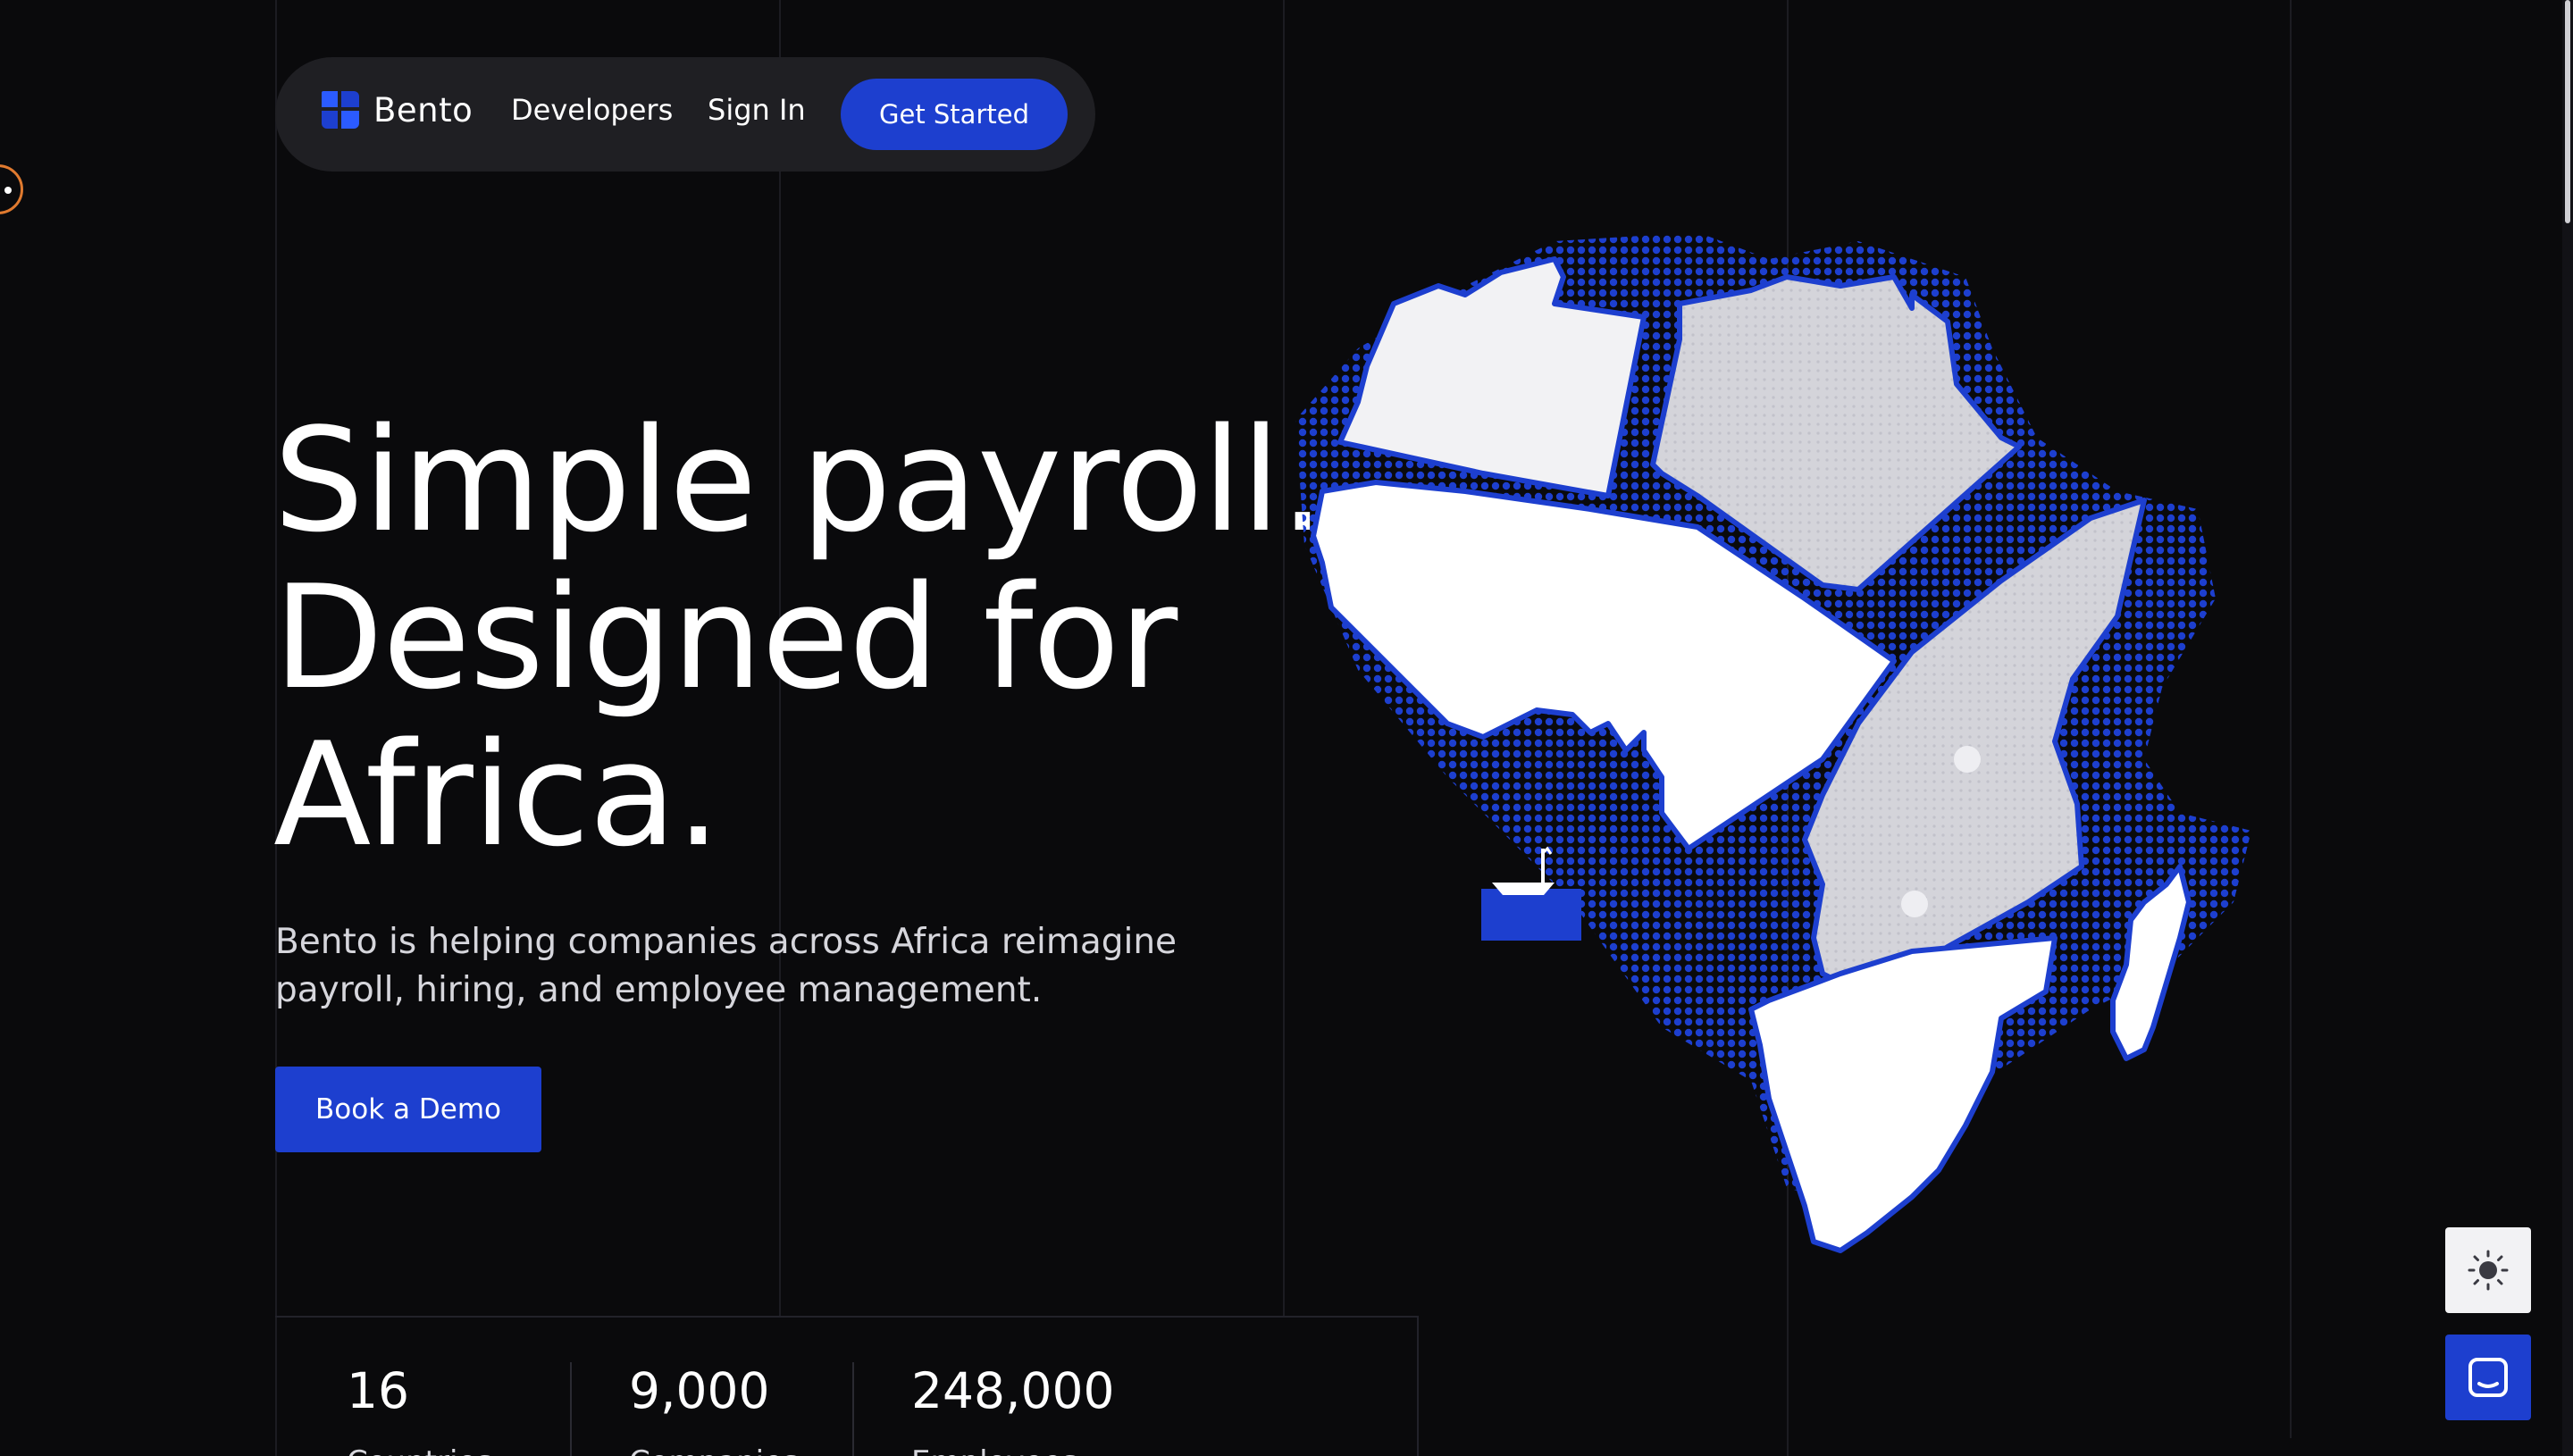 This screenshot has width=2573, height=1456. Describe the element at coordinates (699, 1390) in the screenshot. I see `stat-value: 9,000` at that location.